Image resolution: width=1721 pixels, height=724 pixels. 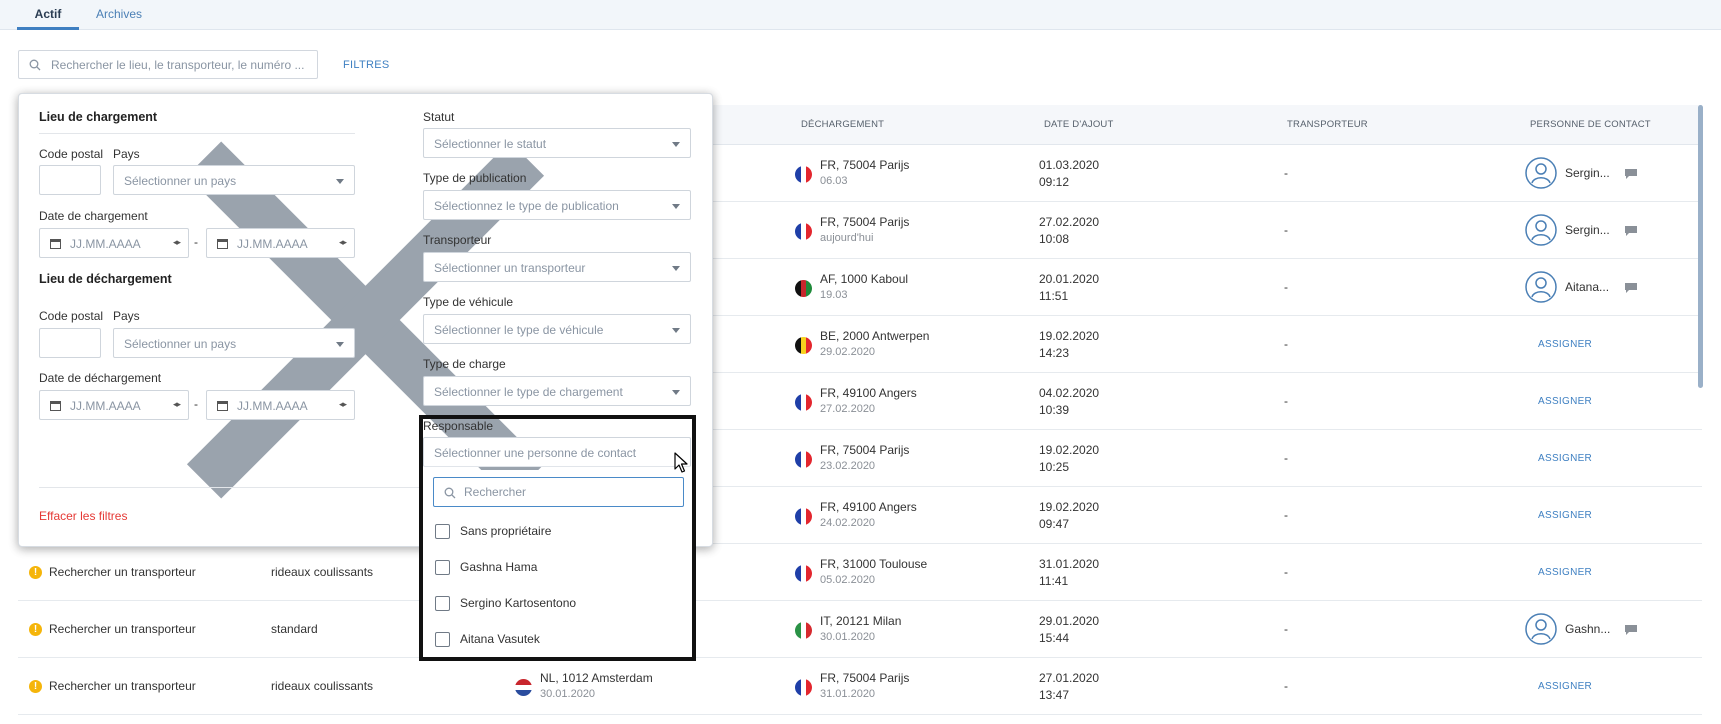 What do you see at coordinates (490, 144) in the screenshot?
I see `statut-placeholder: Sélectionner le statut` at bounding box center [490, 144].